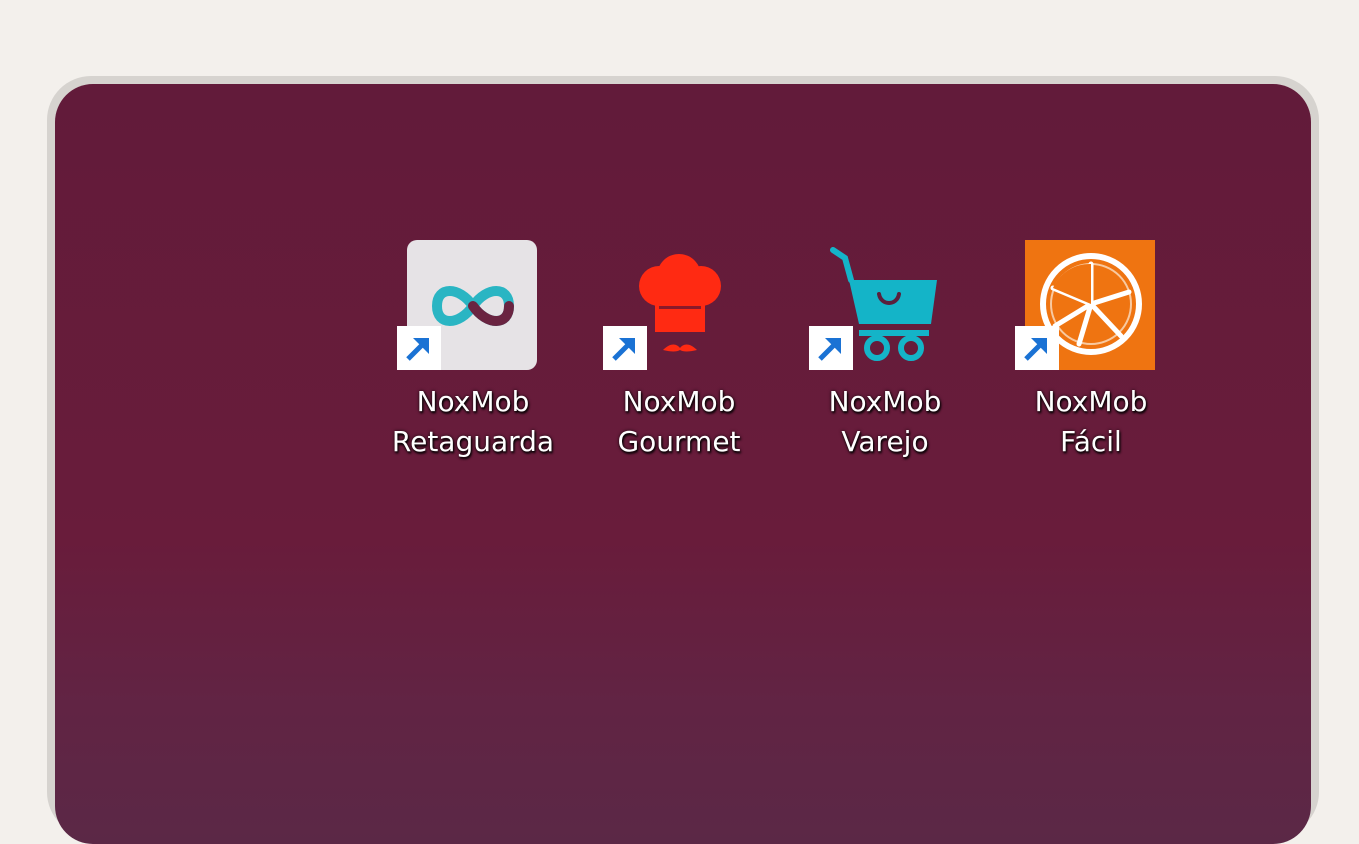 This screenshot has width=1359, height=844. Describe the element at coordinates (1091, 421) in the screenshot. I see `shortcut-label: NoxMob Fácil` at that location.